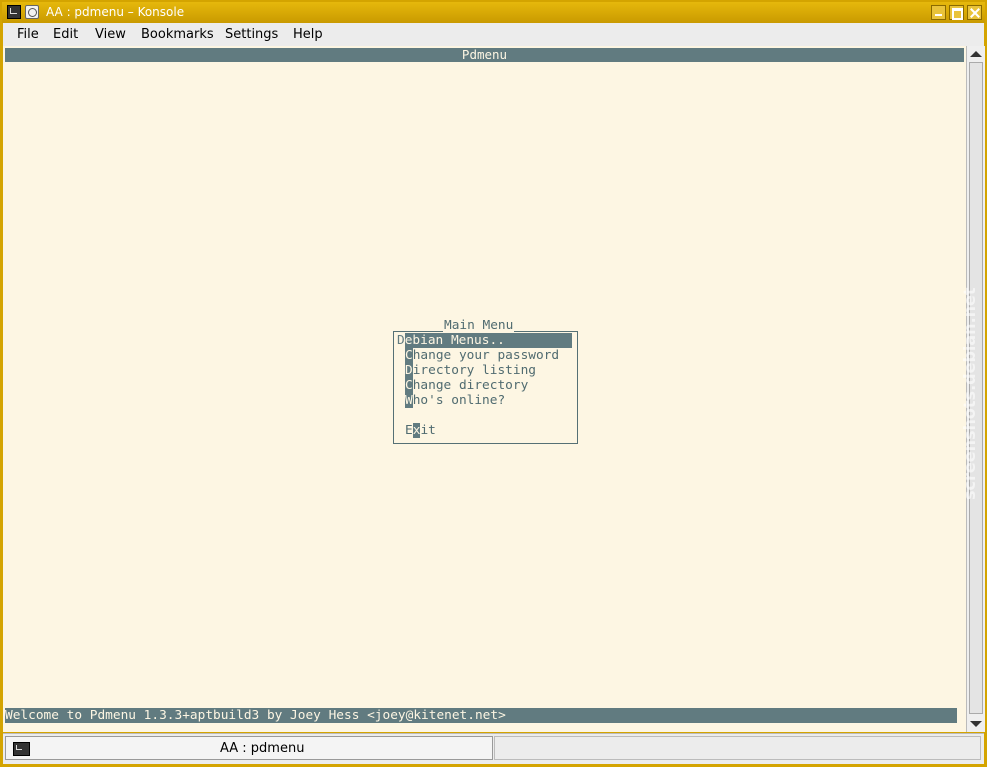  What do you see at coordinates (110, 34) in the screenshot?
I see `menu-view: View` at bounding box center [110, 34].